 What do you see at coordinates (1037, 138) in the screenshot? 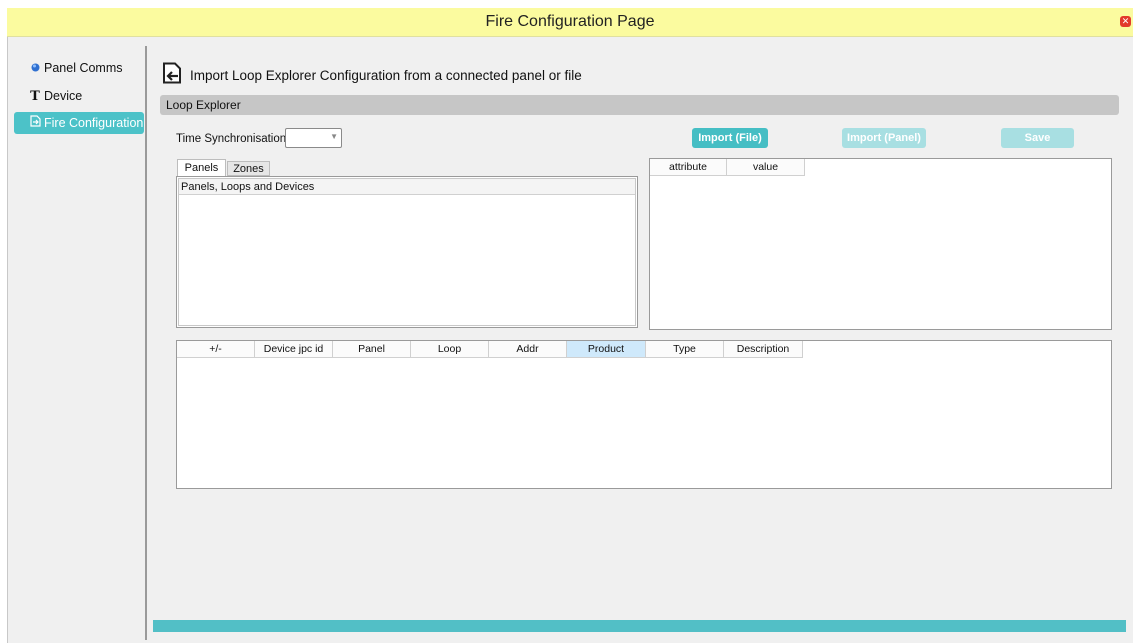
I see `save-button: Save` at bounding box center [1037, 138].